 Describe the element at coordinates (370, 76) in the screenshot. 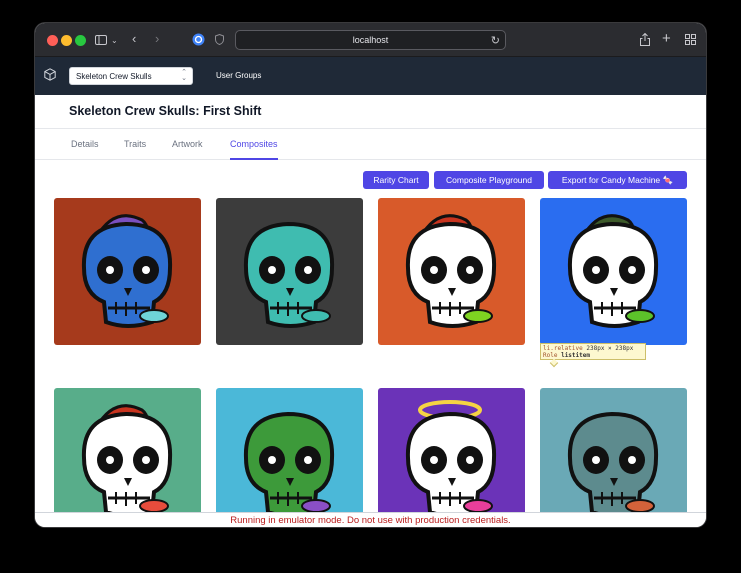

I see `app-navbar: Skeleton Crew Skulls ⌃ ⌄ User Groups` at that location.